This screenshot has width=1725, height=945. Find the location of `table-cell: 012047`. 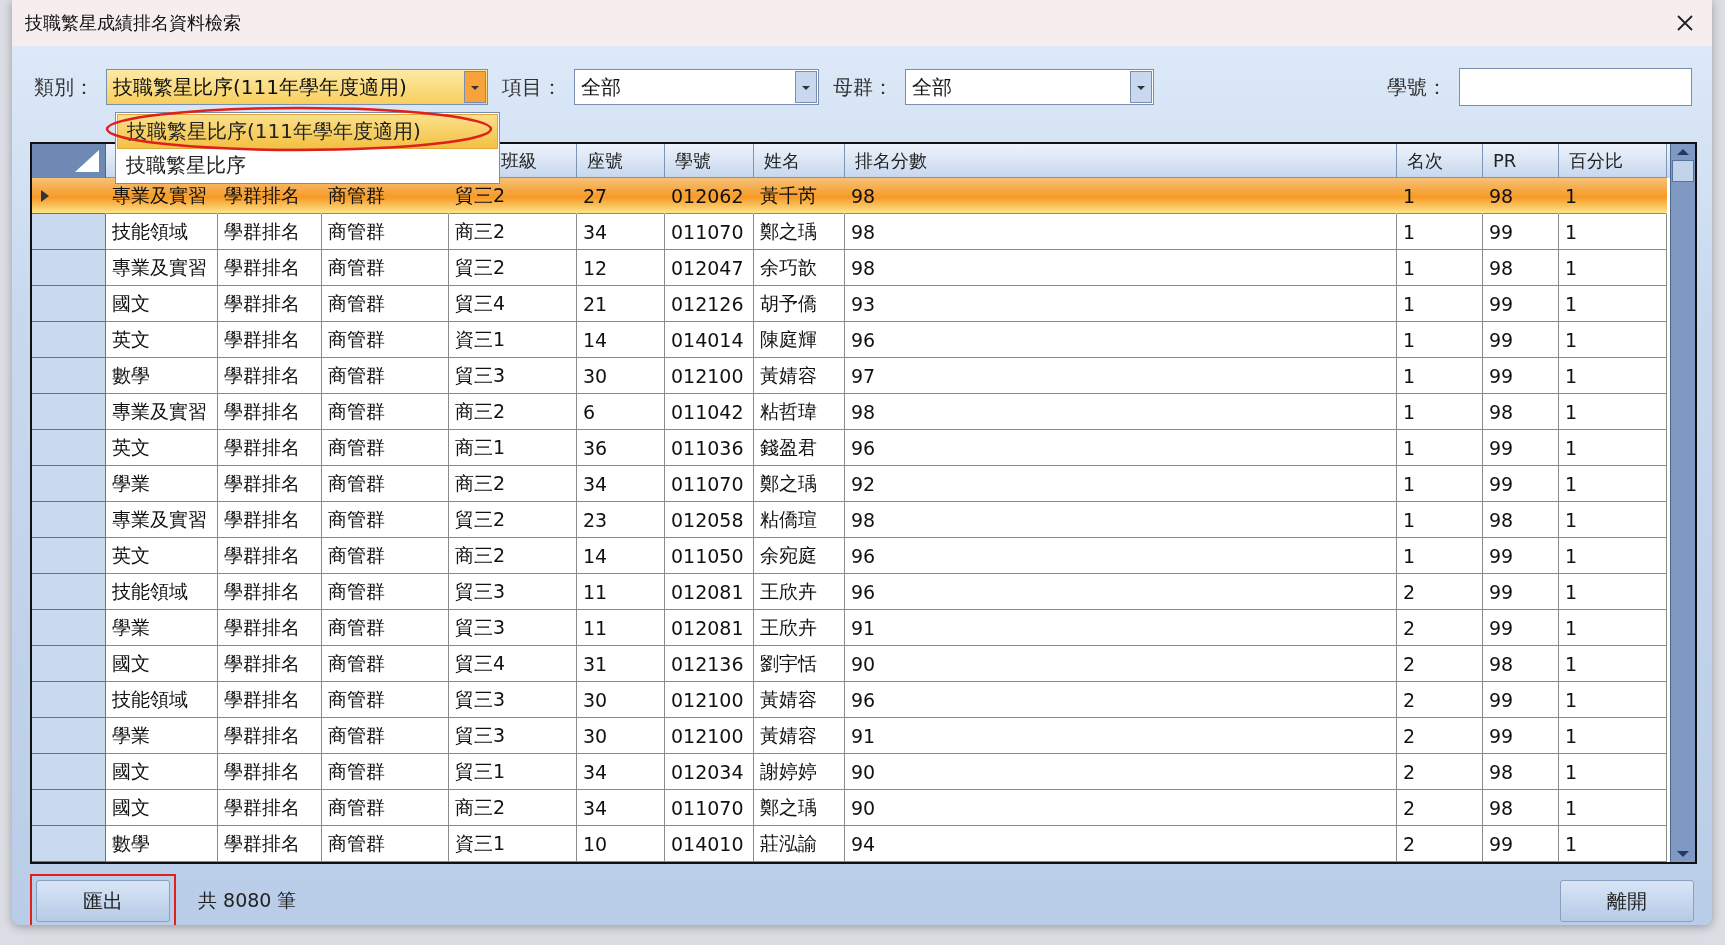

table-cell: 012047 is located at coordinates (709, 268).